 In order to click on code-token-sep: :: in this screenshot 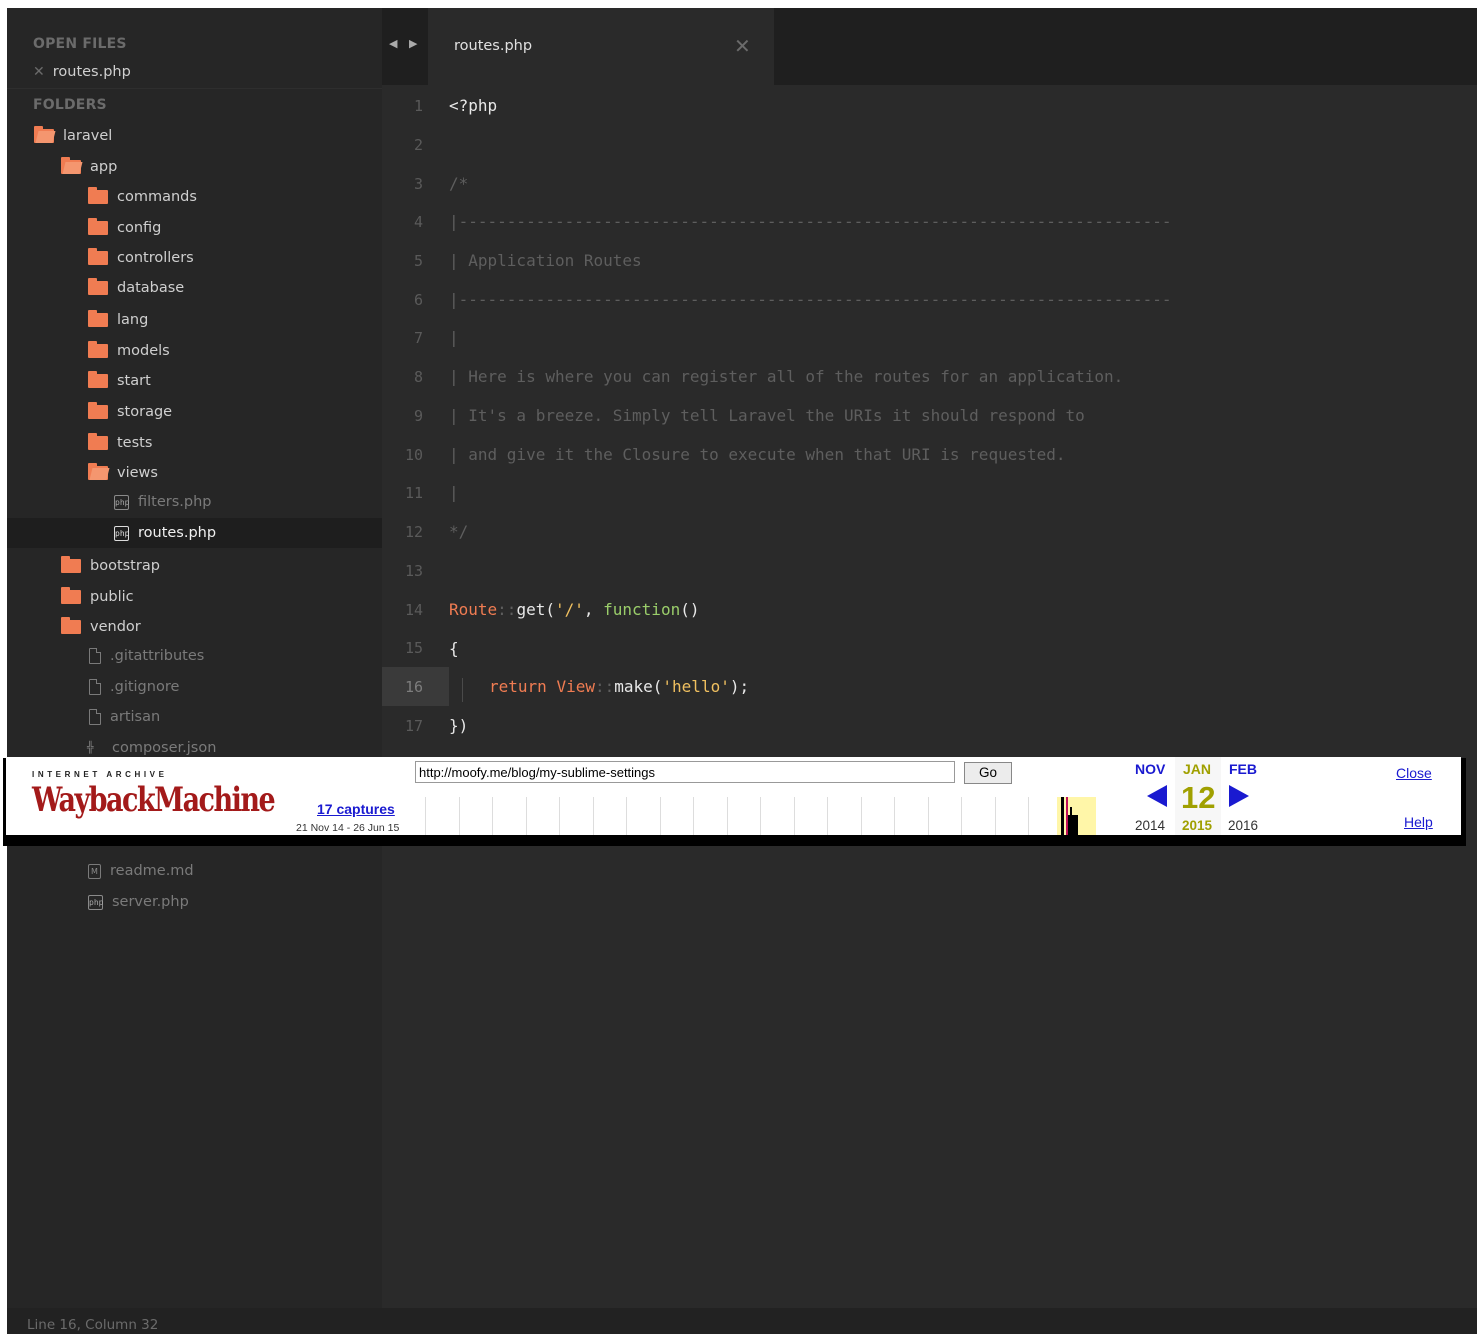, I will do `click(507, 609)`.